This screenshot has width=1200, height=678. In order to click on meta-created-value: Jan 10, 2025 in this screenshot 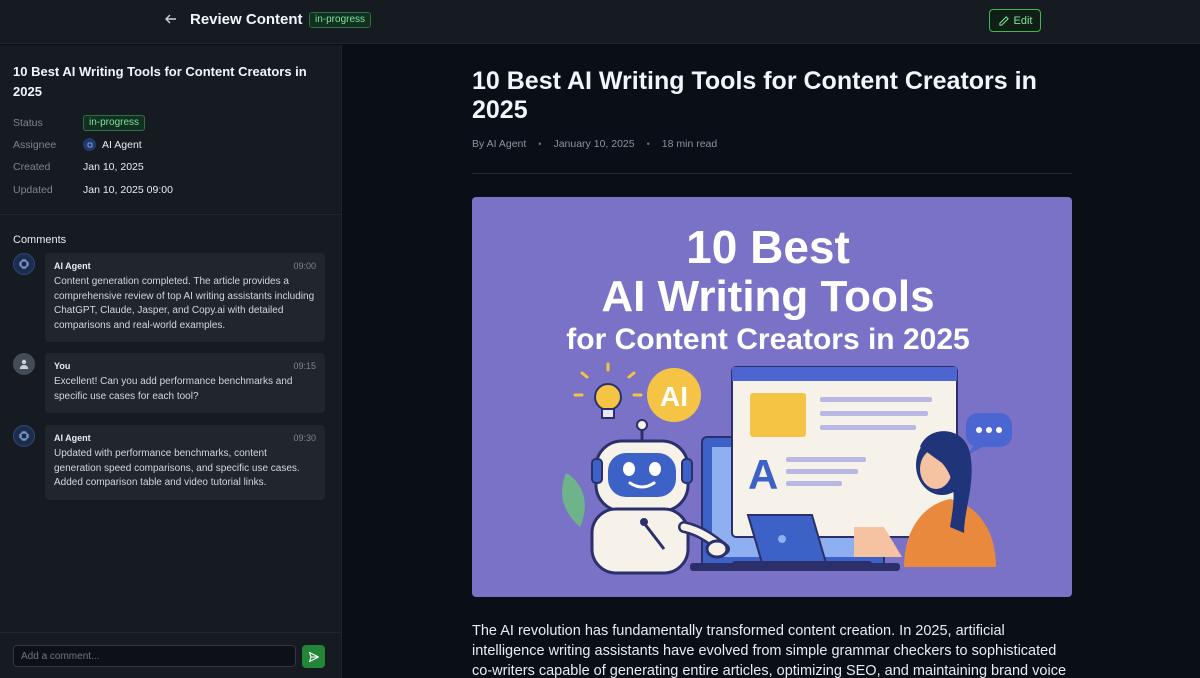, I will do `click(113, 167)`.